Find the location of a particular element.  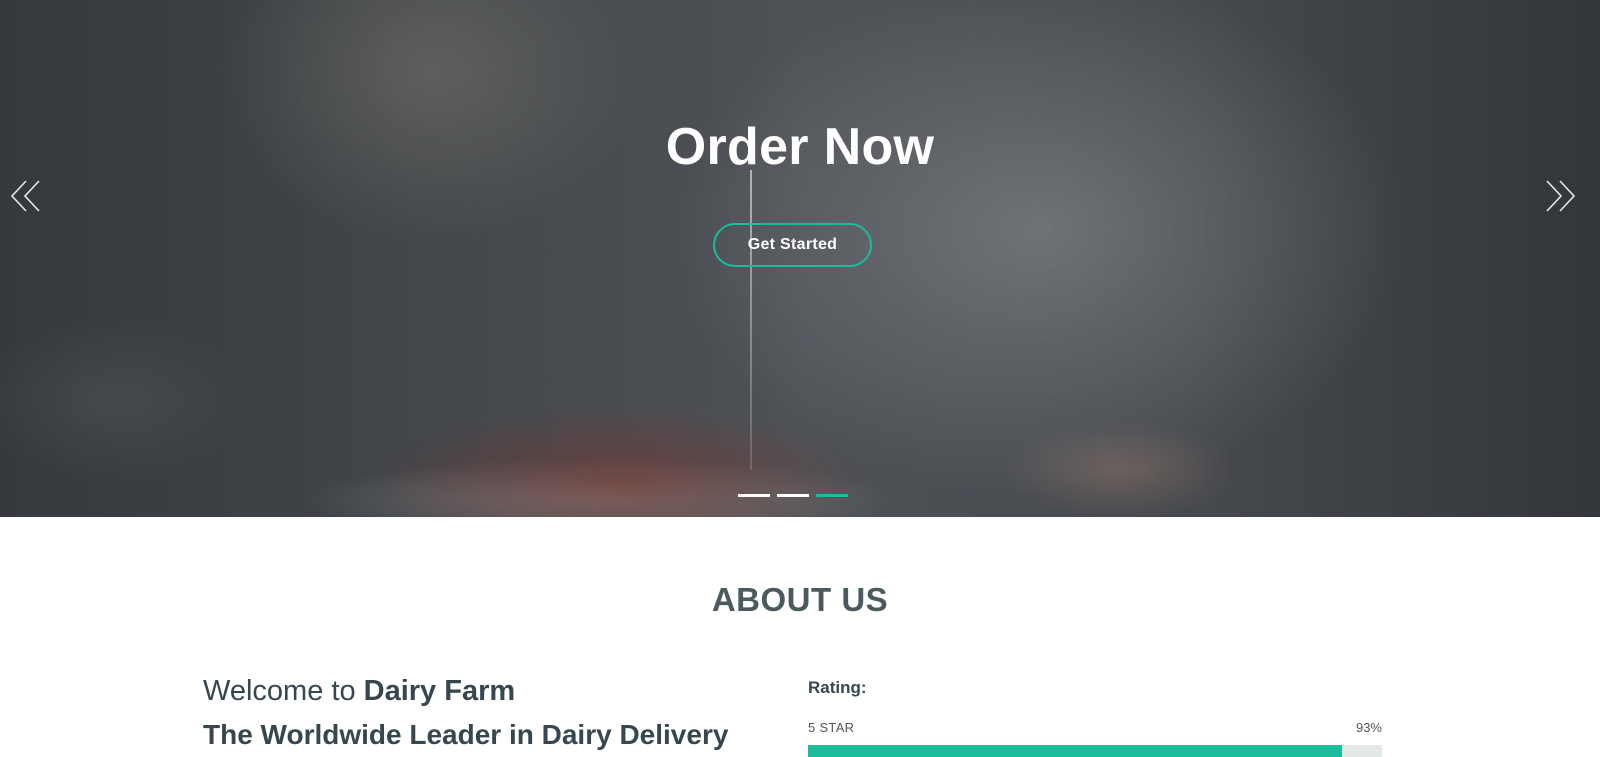

rating-bar-percent: 93% is located at coordinates (1368, 727).